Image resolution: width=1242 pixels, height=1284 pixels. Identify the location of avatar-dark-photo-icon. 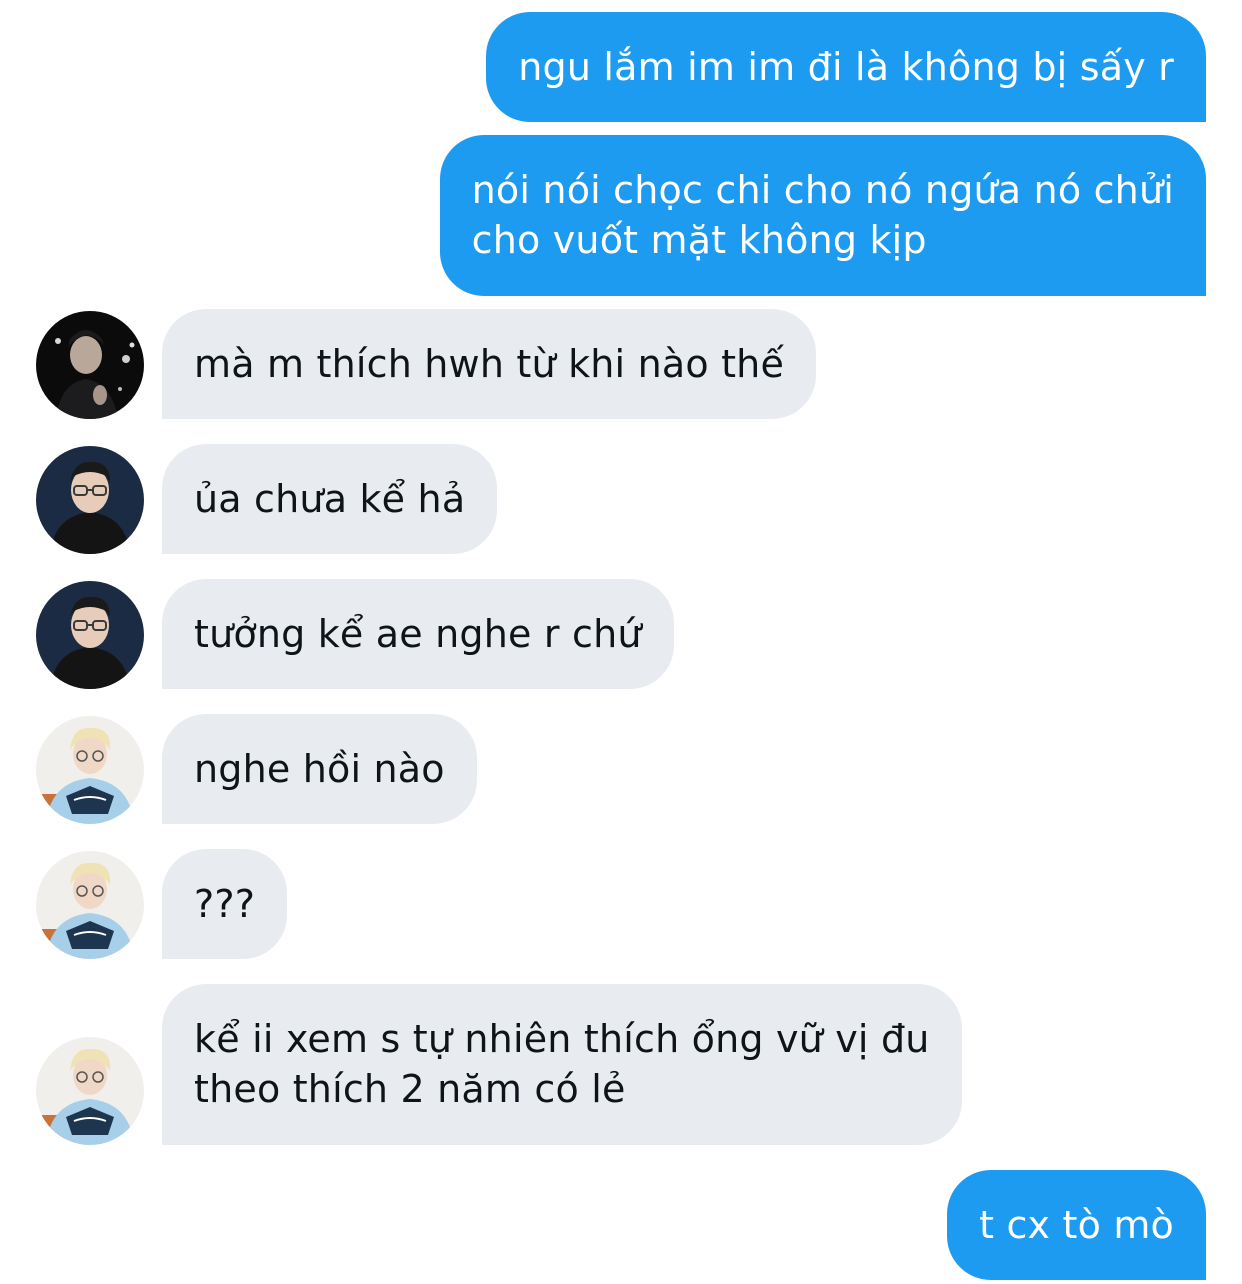
(90, 365).